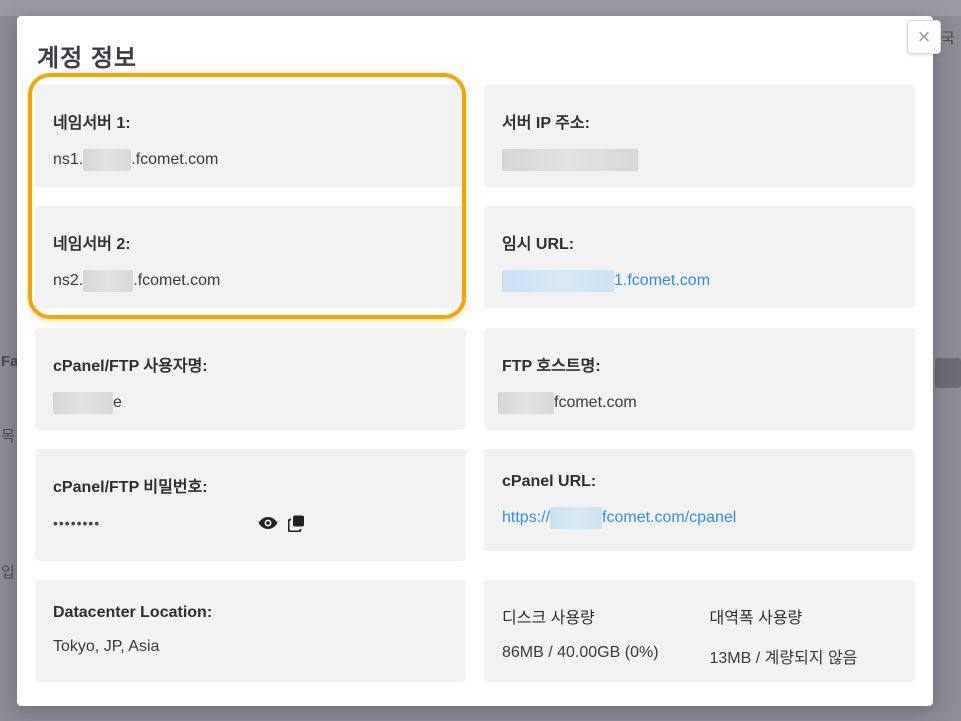 Image resolution: width=961 pixels, height=721 pixels. Describe the element at coordinates (250, 136) in the screenshot. I see `nameserver1-card: 네임서버 1: ns1. .fcomet.com` at that location.